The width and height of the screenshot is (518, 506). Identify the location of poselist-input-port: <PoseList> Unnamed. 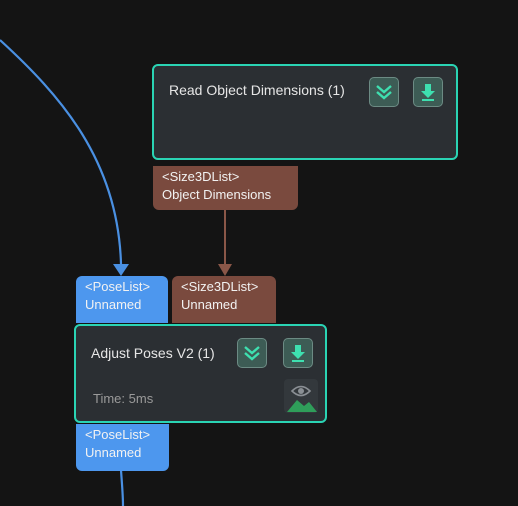
(122, 299).